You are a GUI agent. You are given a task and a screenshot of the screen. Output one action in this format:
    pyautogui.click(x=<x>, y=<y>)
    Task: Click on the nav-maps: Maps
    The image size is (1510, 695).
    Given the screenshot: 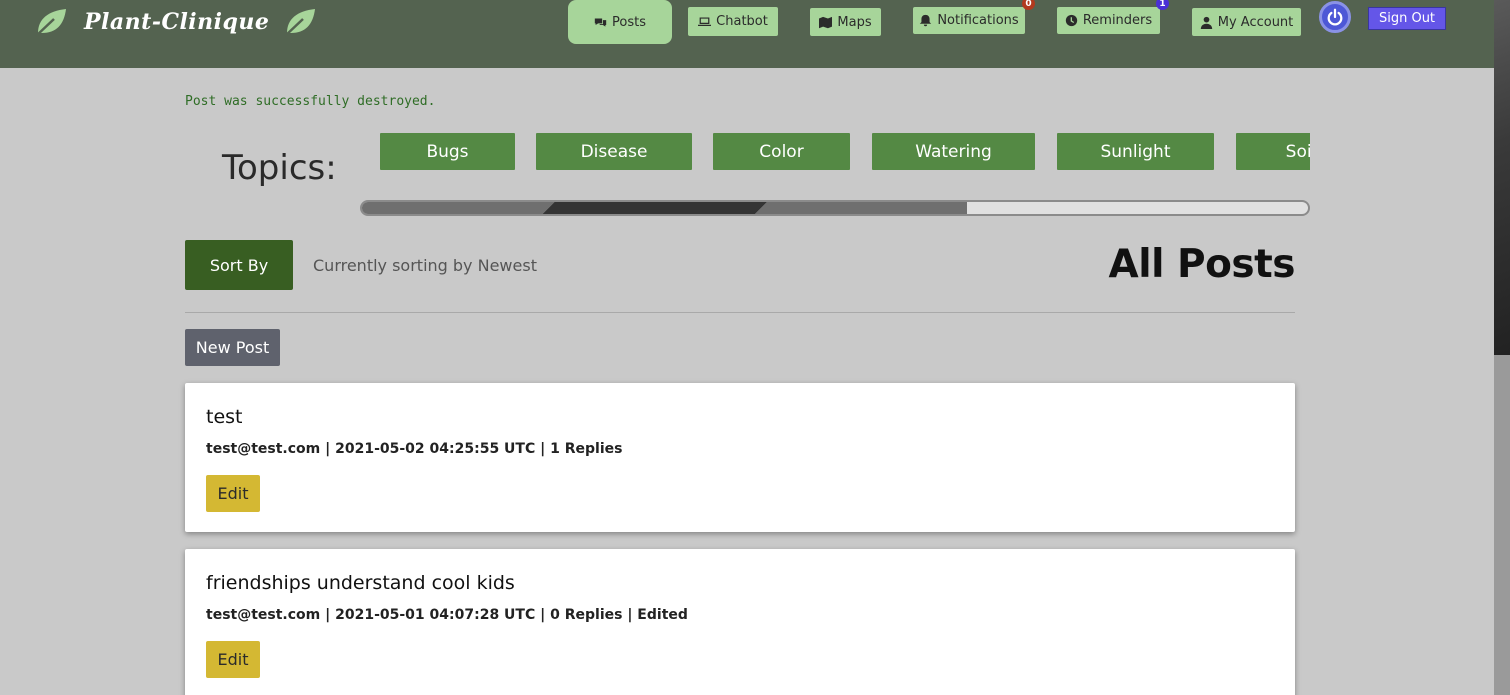 What is the action you would take?
    pyautogui.click(x=845, y=22)
    